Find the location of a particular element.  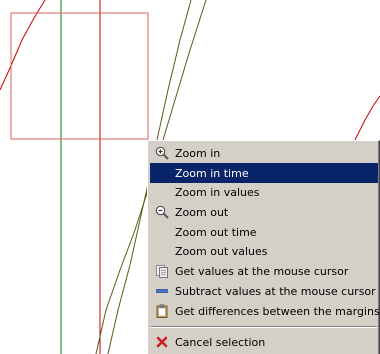

zoom-in-icon is located at coordinates (162, 153).